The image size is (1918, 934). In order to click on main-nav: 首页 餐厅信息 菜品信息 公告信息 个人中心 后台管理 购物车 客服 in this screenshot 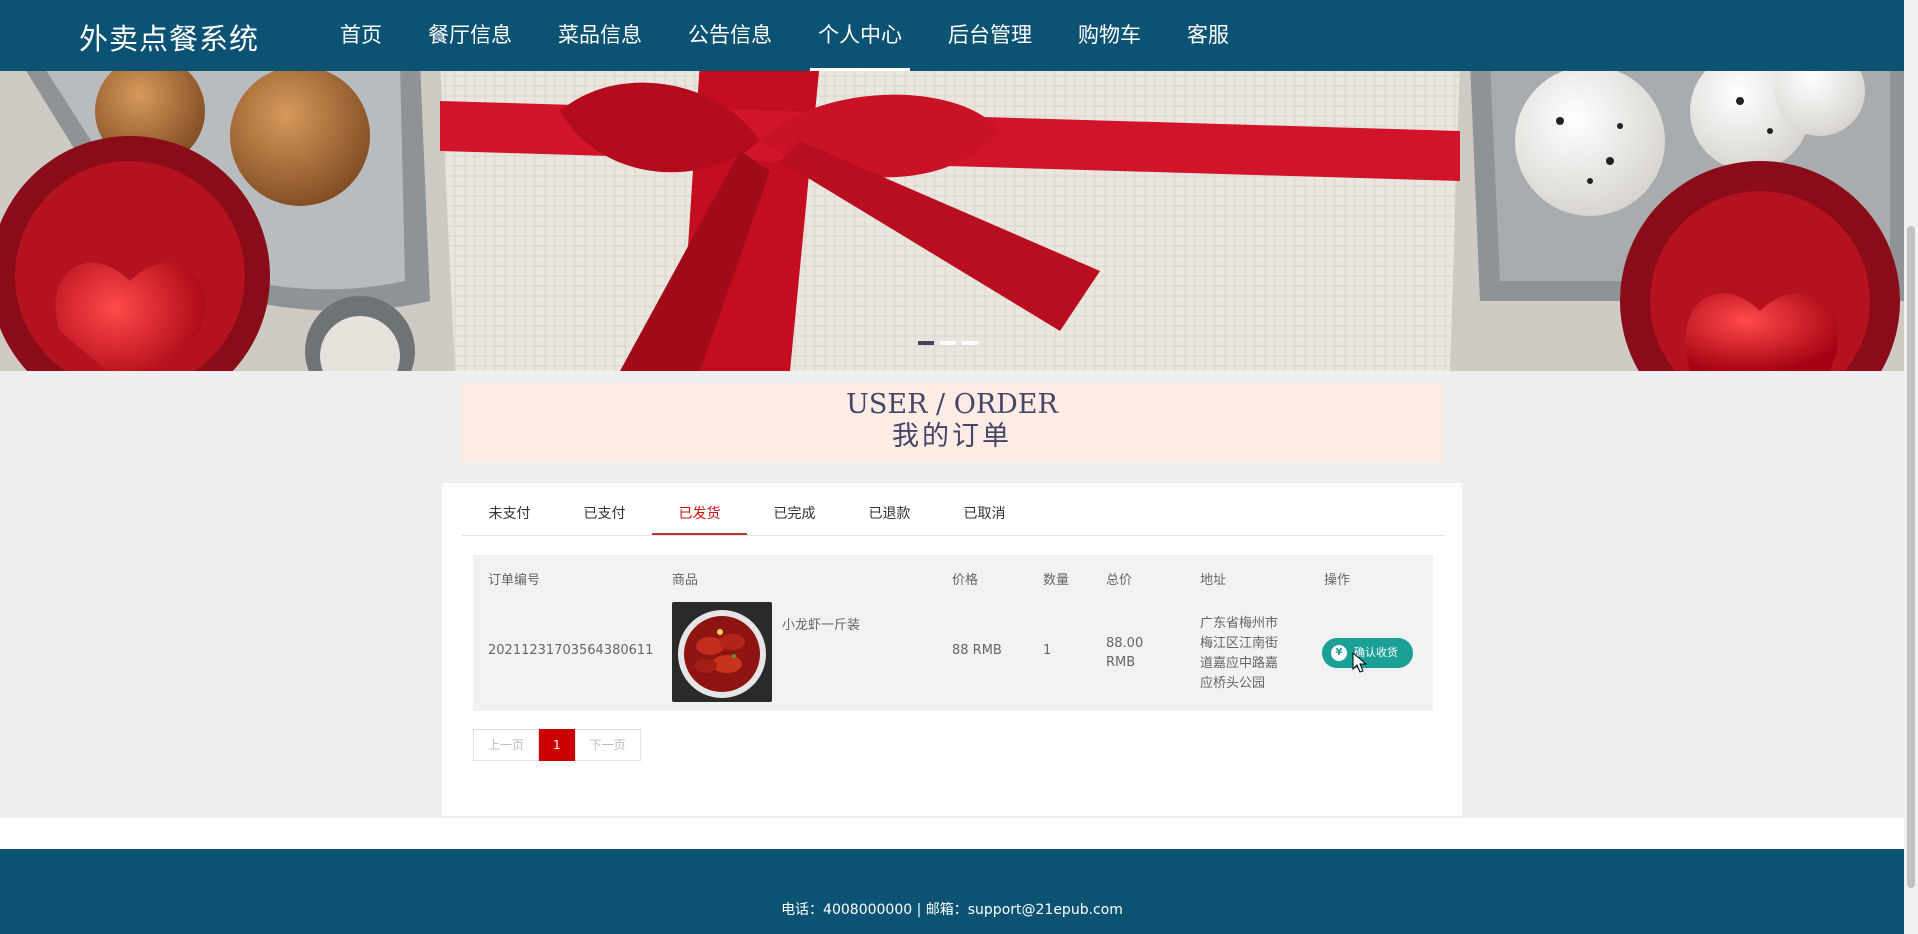, I will do `click(789, 35)`.